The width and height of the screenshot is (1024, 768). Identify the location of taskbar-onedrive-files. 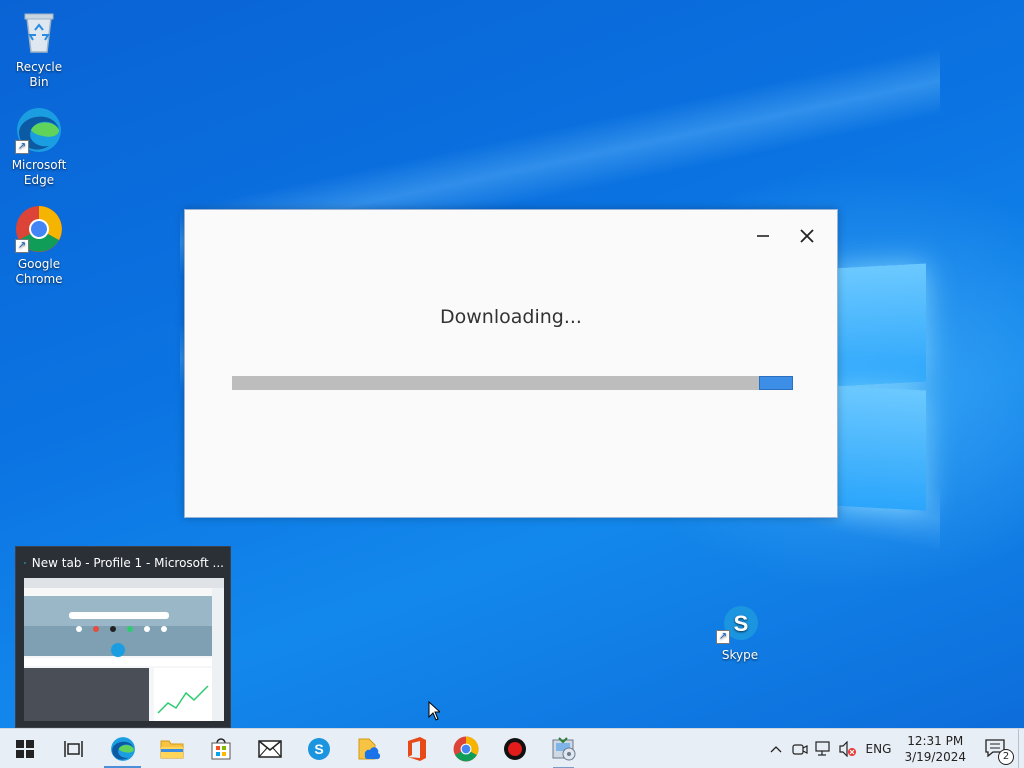
(367, 748).